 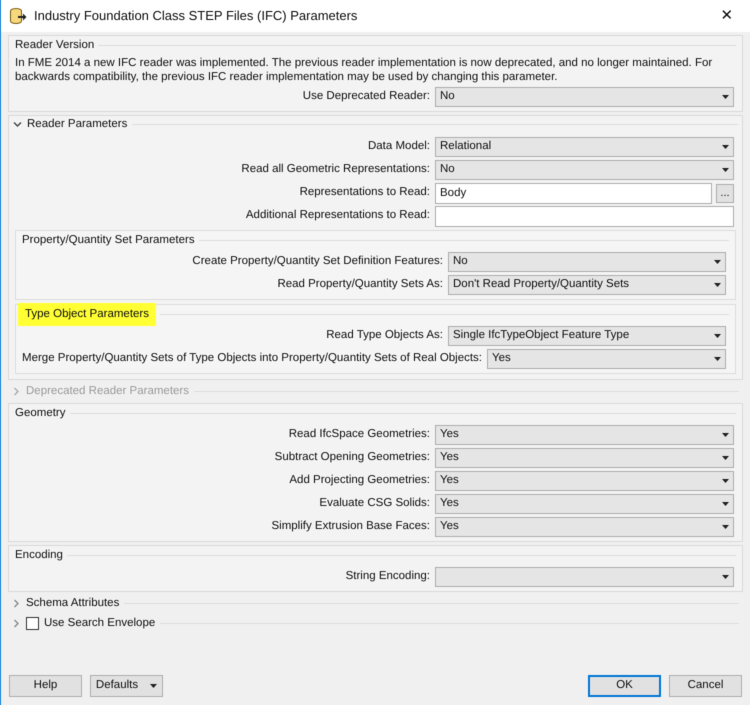 What do you see at coordinates (17, 124) in the screenshot?
I see `chevron-down-icon` at bounding box center [17, 124].